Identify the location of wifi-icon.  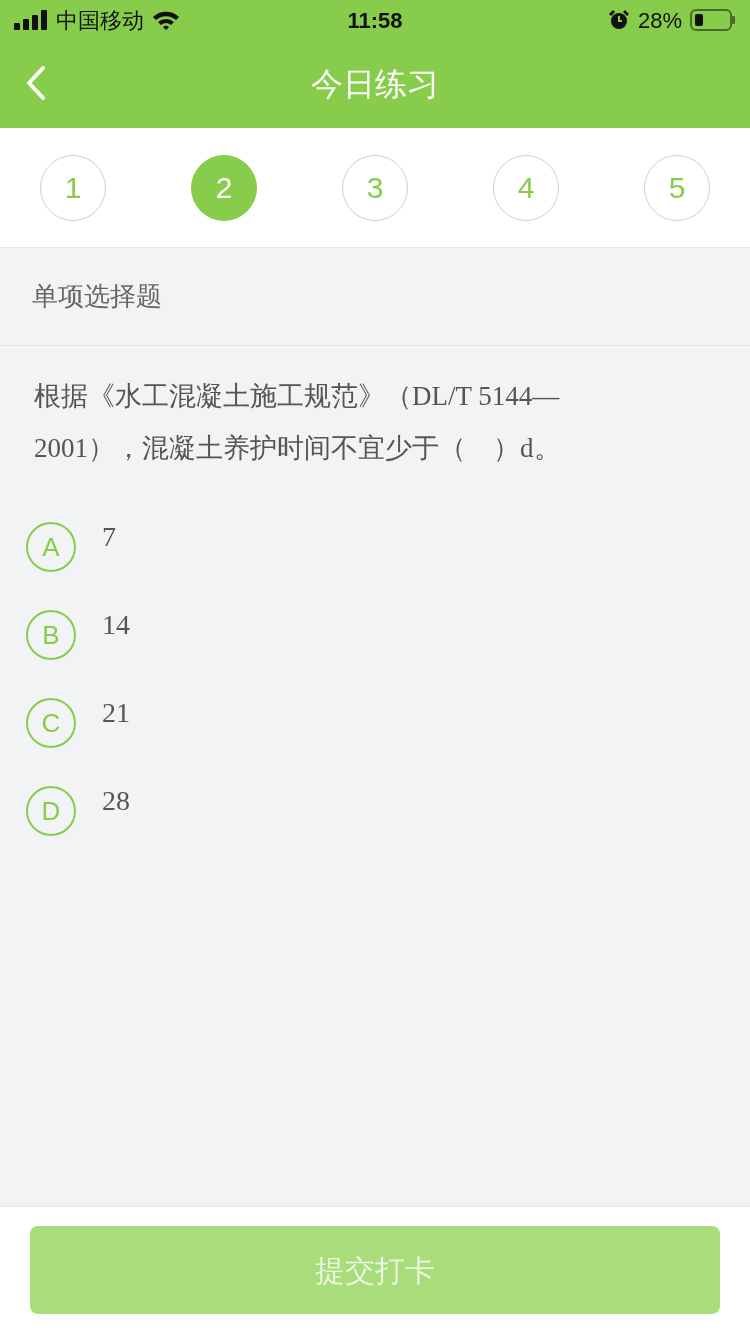
(166, 20).